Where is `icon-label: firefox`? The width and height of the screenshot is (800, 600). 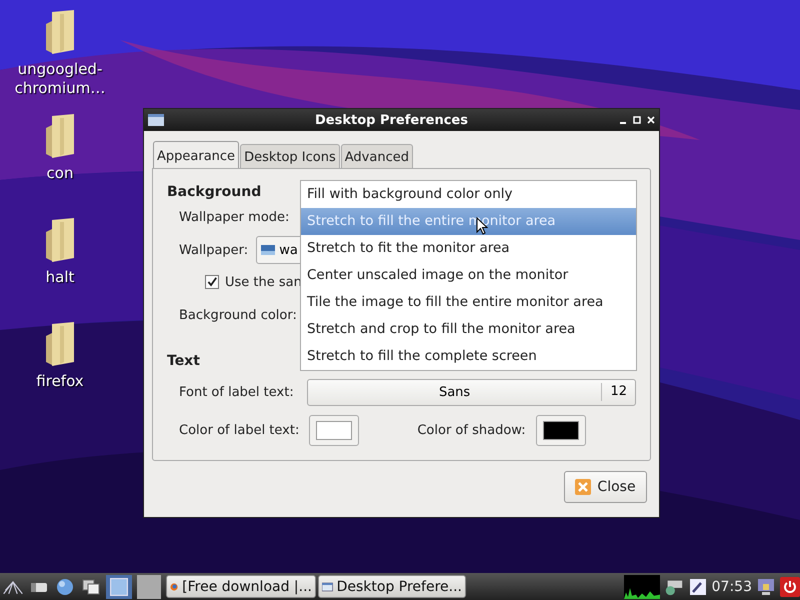
icon-label: firefox is located at coordinates (60, 381).